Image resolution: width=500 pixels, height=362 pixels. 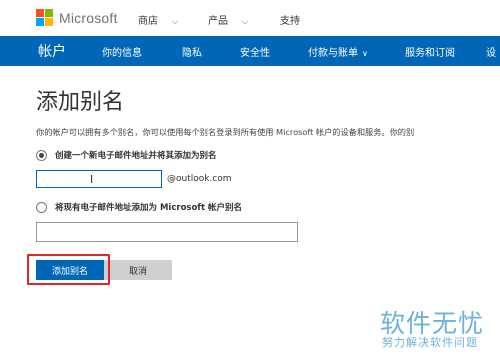 What do you see at coordinates (99, 179) in the screenshot?
I see `new-email-input: I` at bounding box center [99, 179].